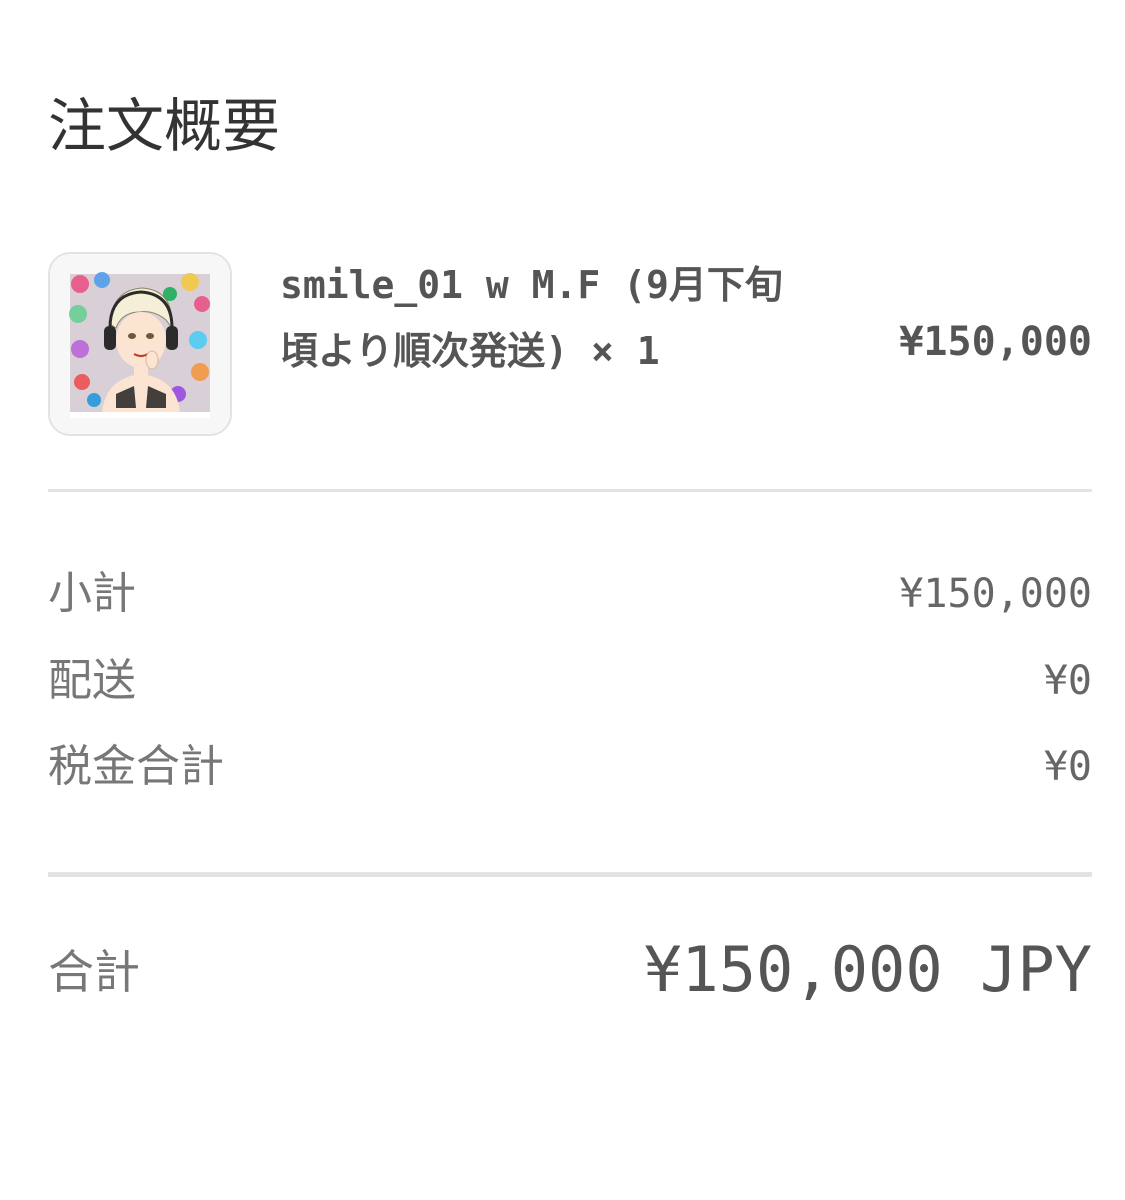  I want to click on total-value: ¥150,000 JPY, so click(868, 969).